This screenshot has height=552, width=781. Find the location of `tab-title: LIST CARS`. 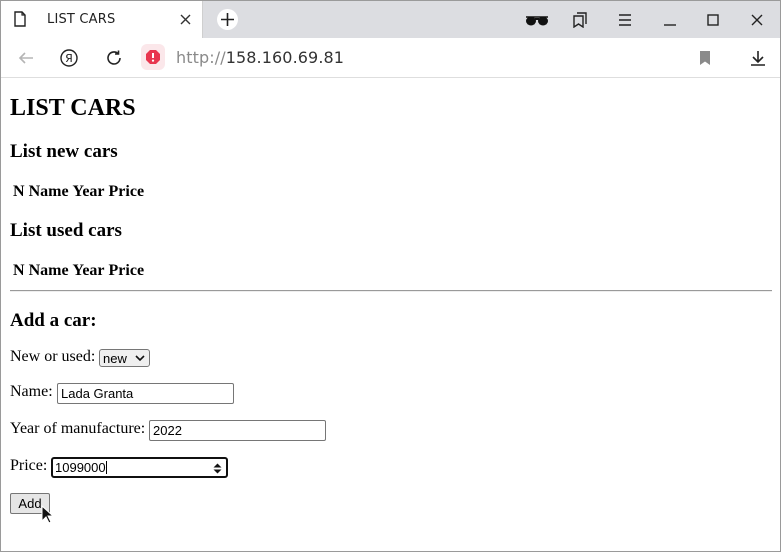

tab-title: LIST CARS is located at coordinates (81, 19).